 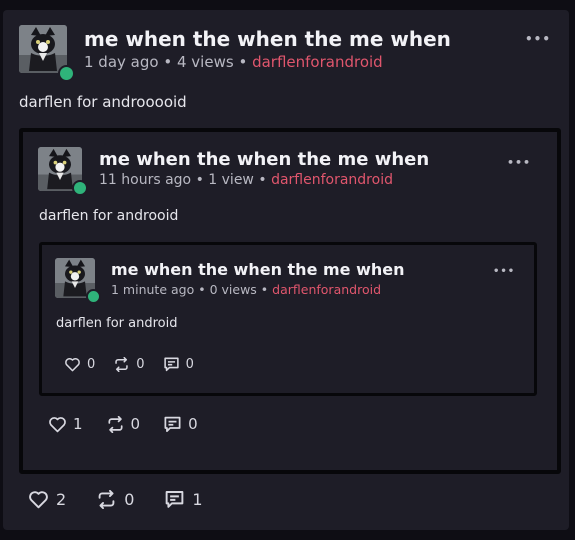 I want to click on like-button: 2, so click(x=47, y=499).